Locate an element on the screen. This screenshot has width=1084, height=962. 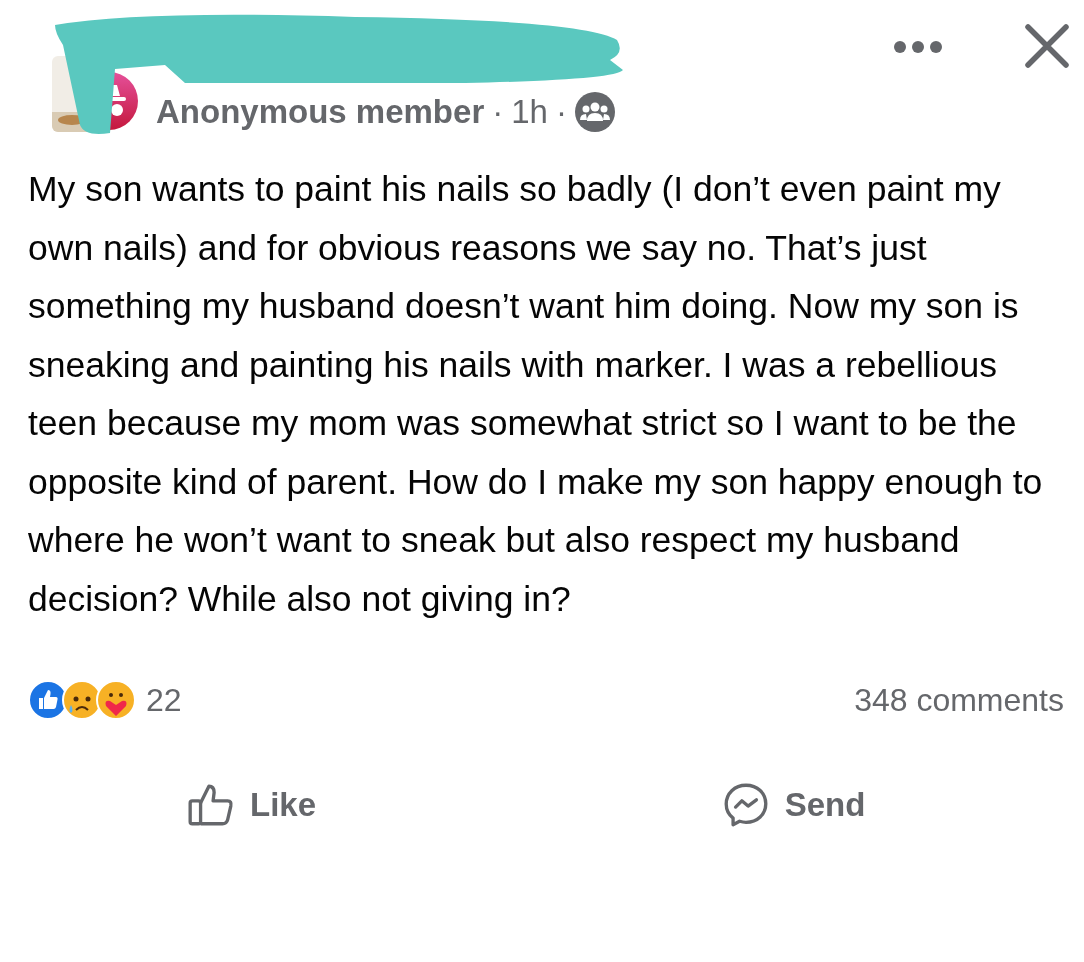
more-options-icon is located at coordinates (918, 47).